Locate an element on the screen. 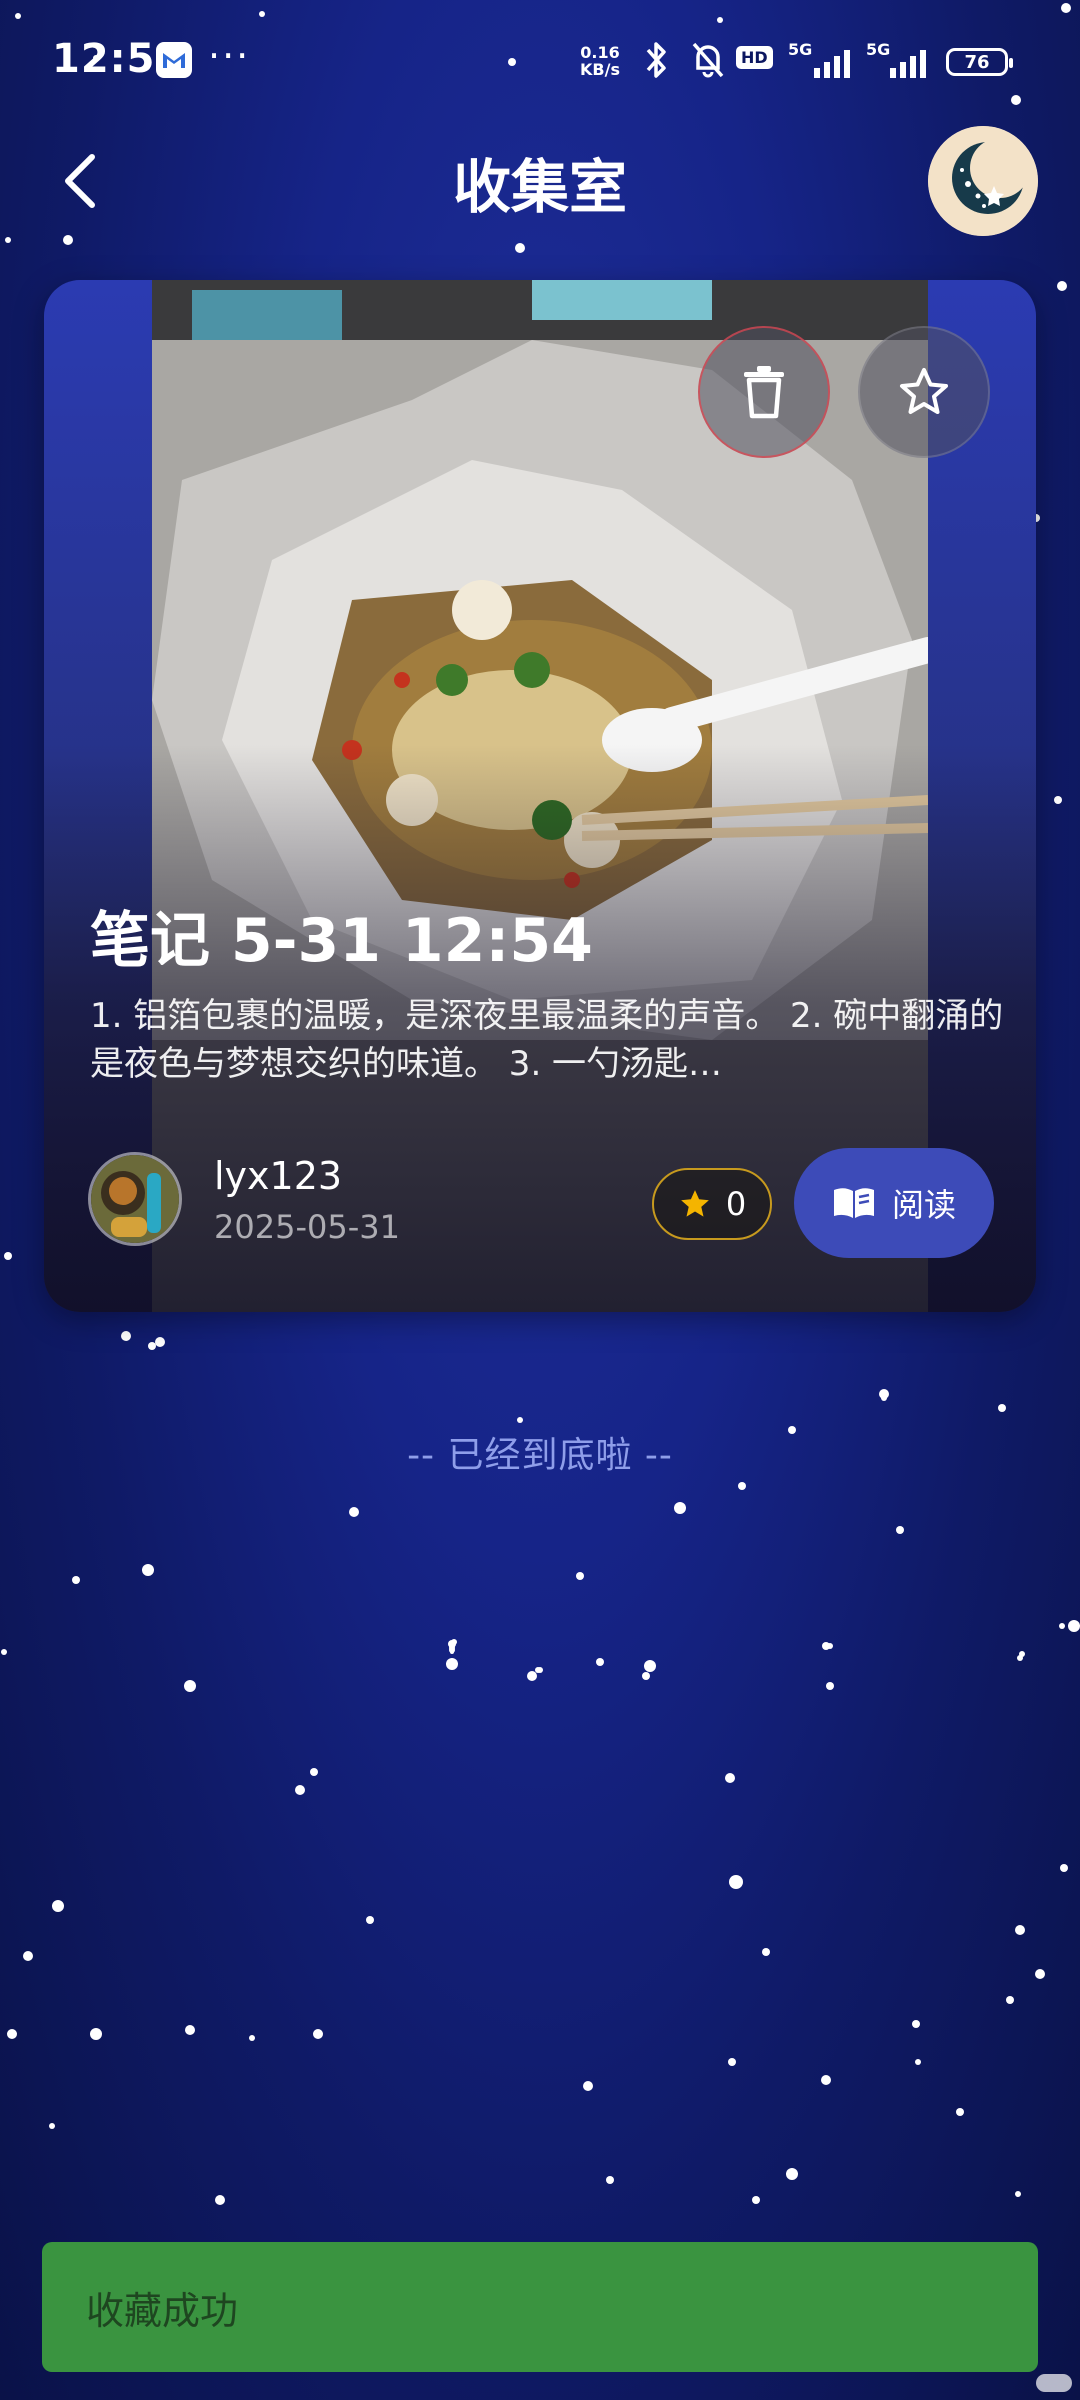  read-button-label: 阅读 is located at coordinates (923, 1205).